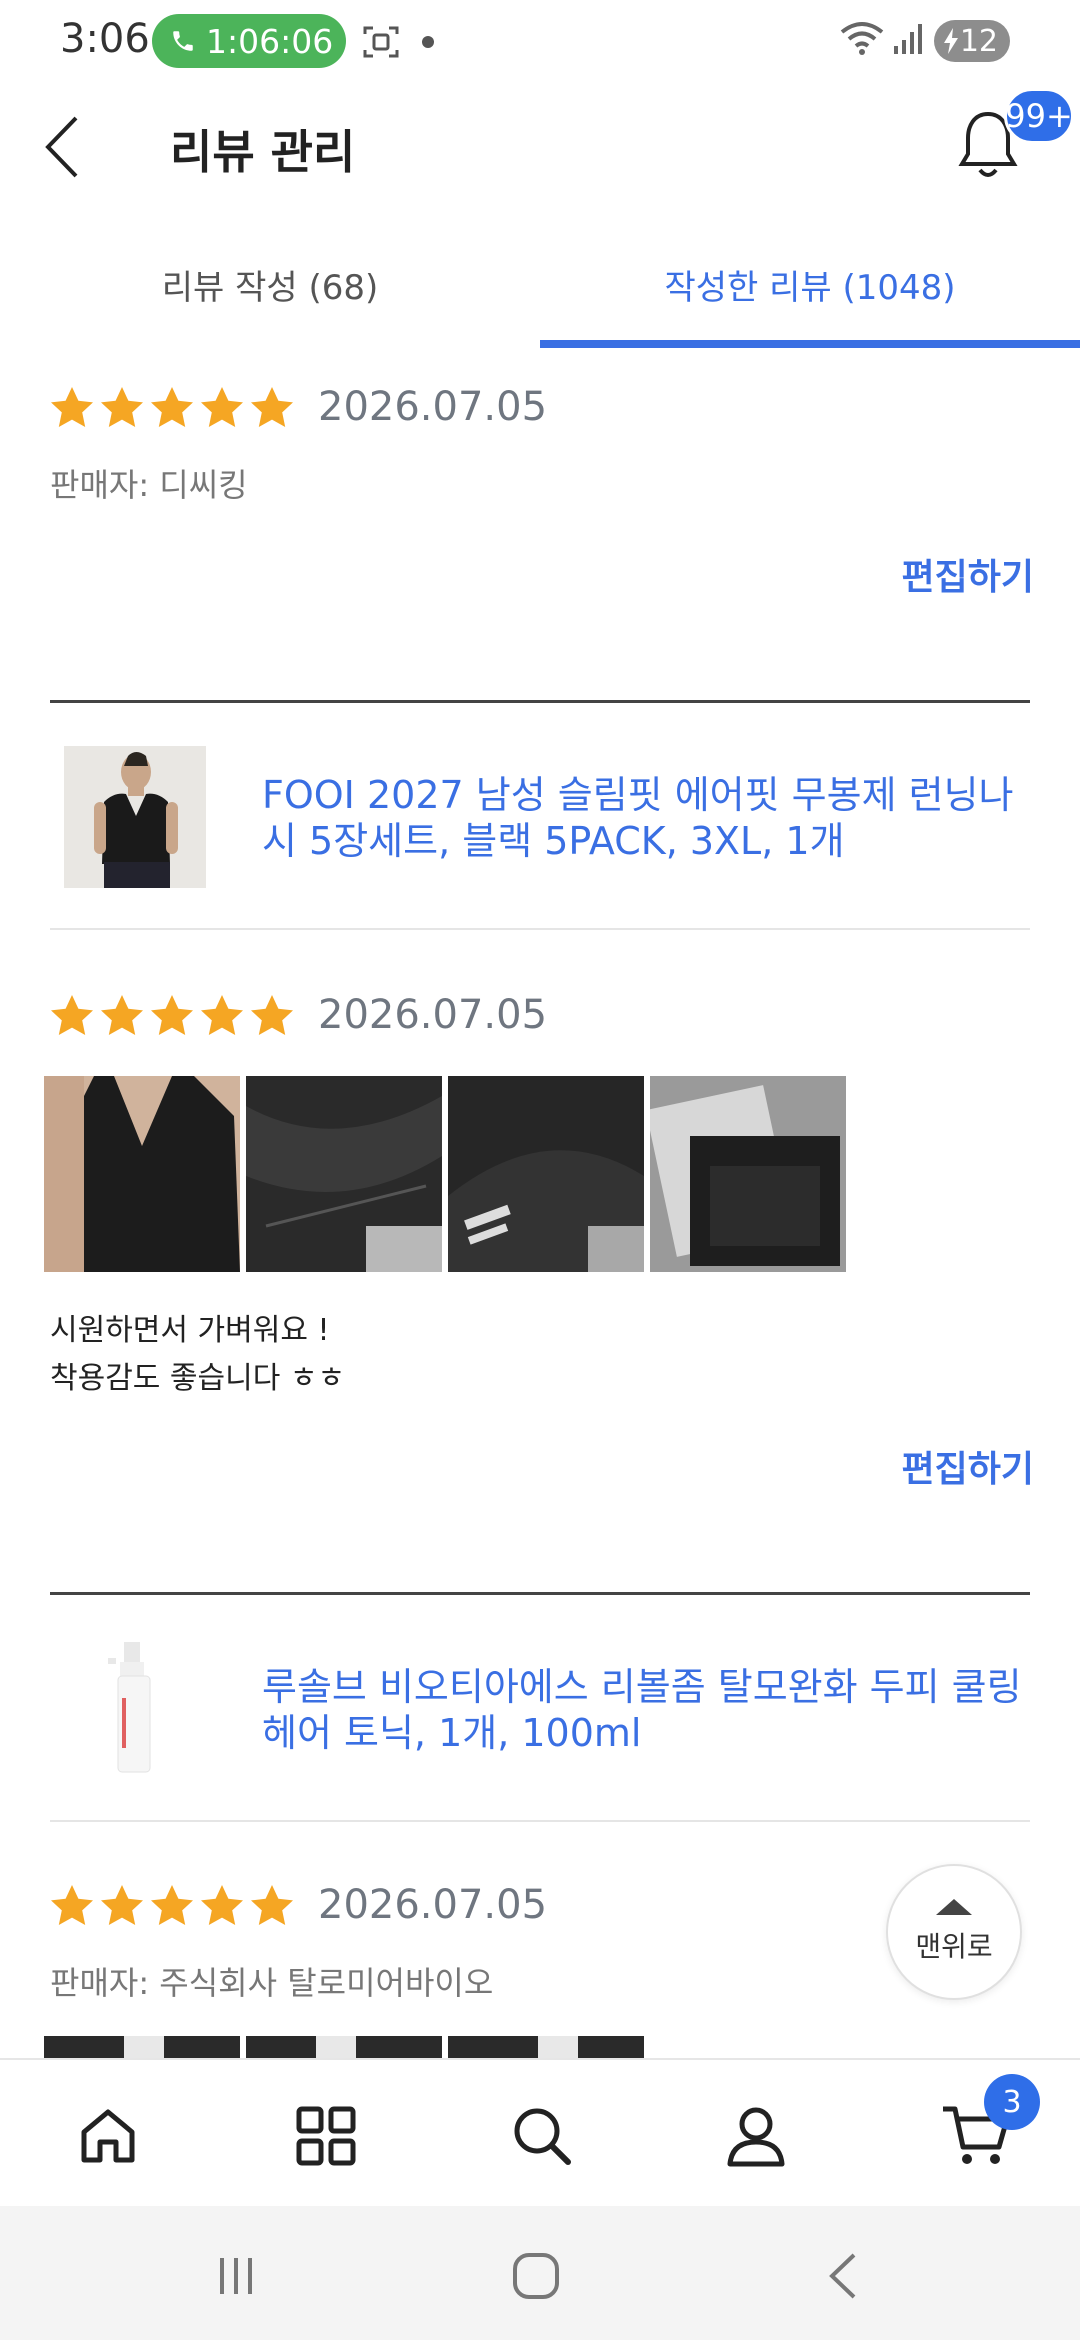 The height and width of the screenshot is (2340, 1080). I want to click on home-icon, so click(108, 2136).